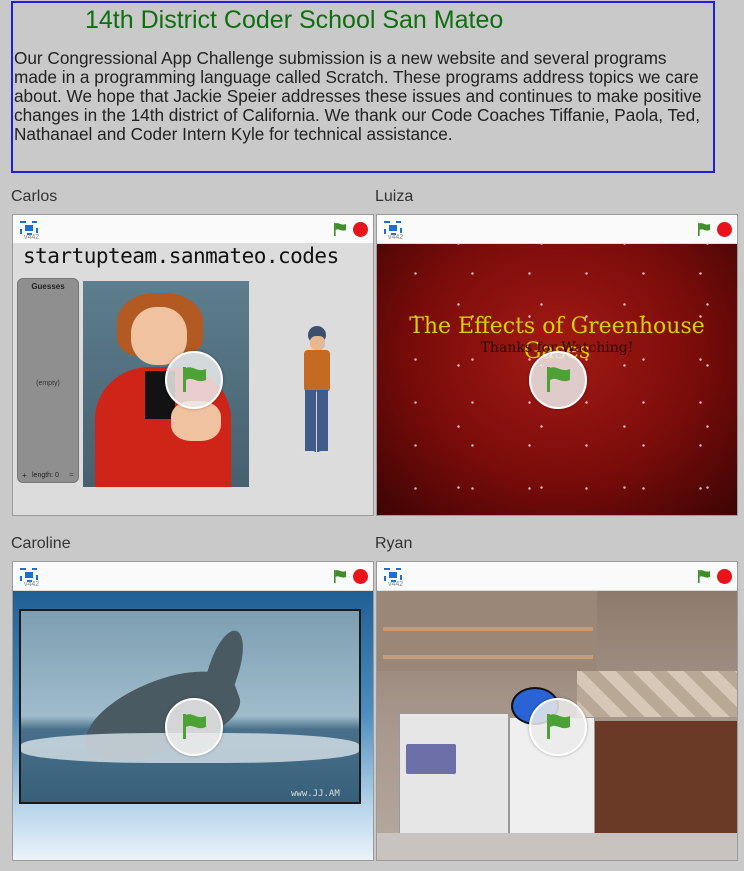 This screenshot has width=744, height=871. Describe the element at coordinates (71, 474) in the screenshot. I see `list-resize-handle: =` at that location.